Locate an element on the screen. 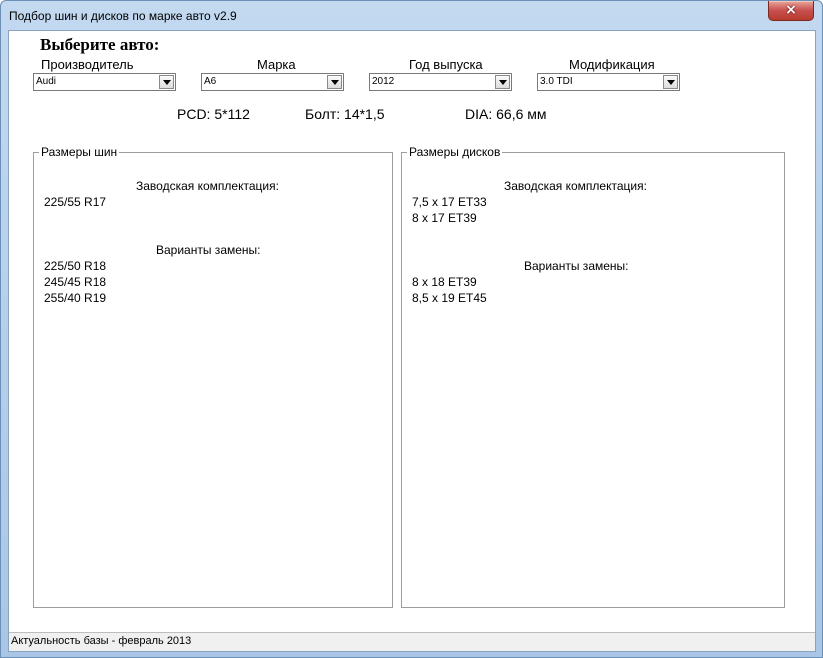 Image resolution: width=823 pixels, height=658 pixels. dia-value: DIA: 66,6 мм is located at coordinates (506, 114).